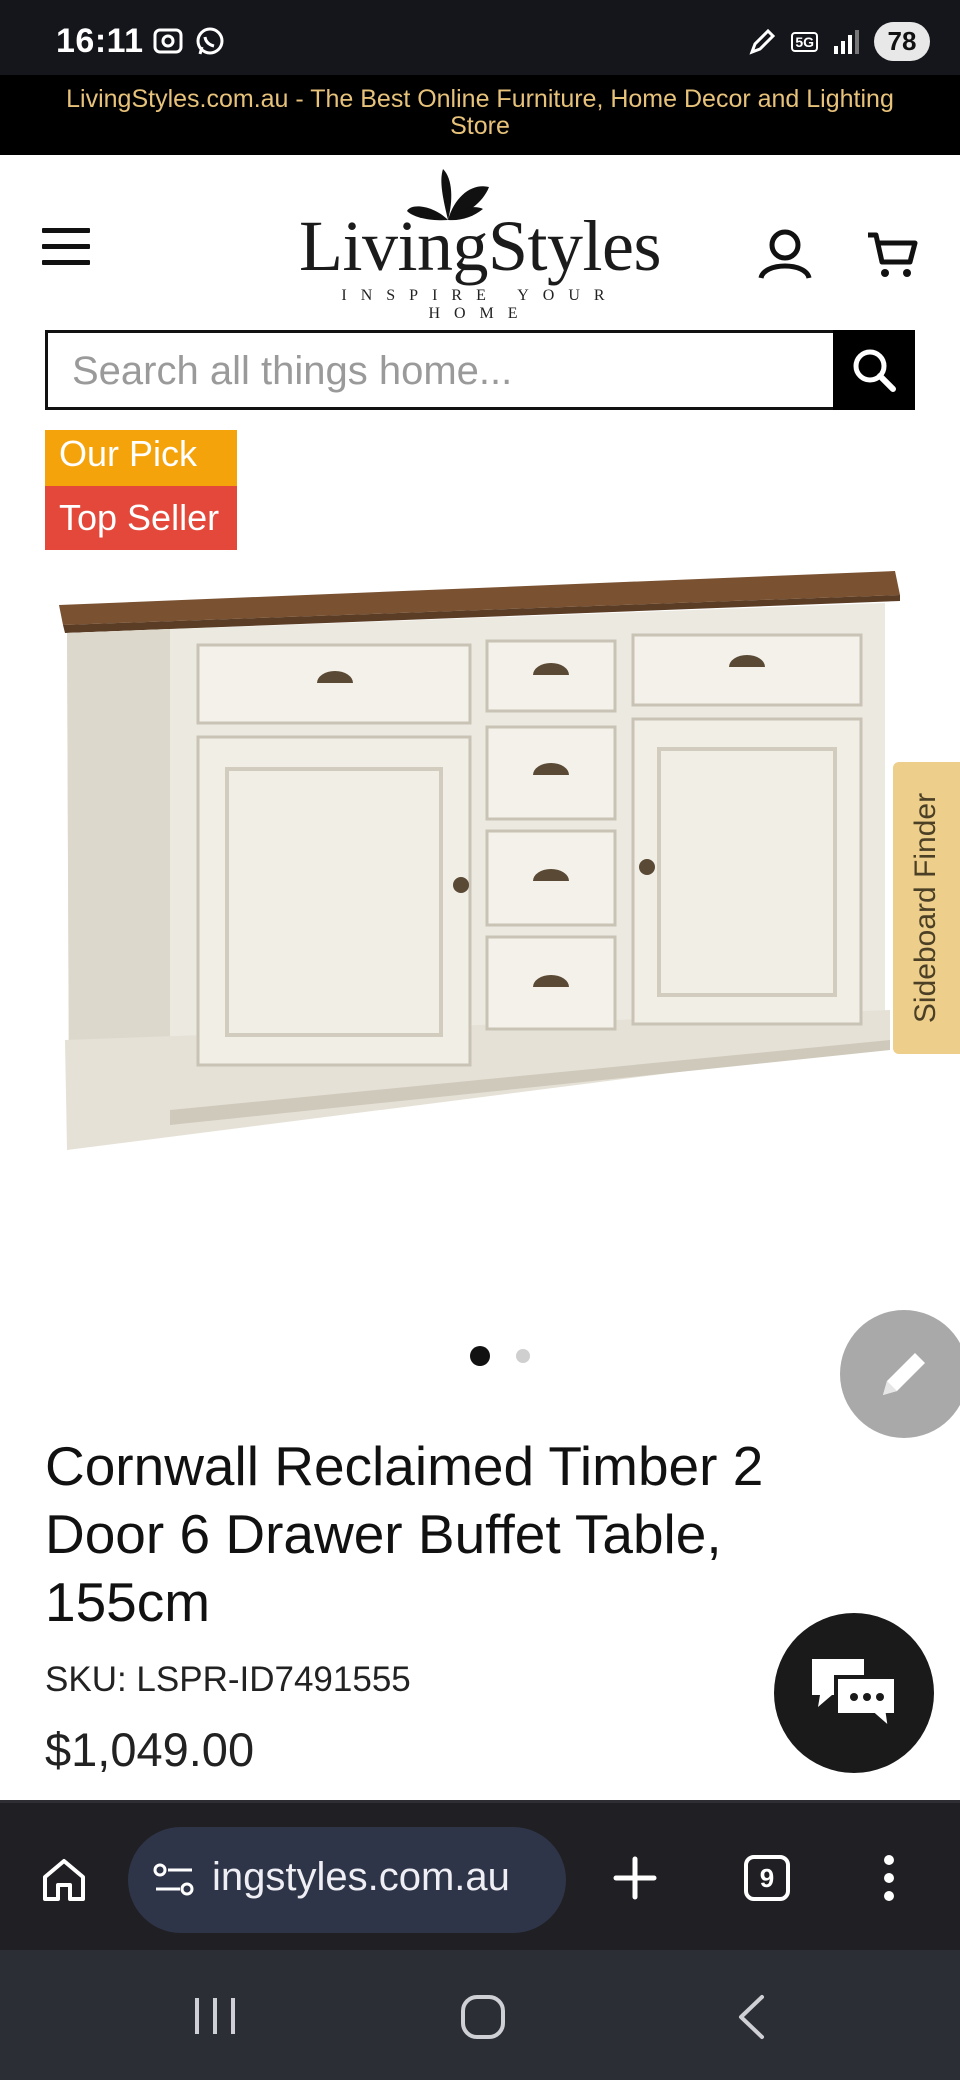 The height and width of the screenshot is (2080, 960). What do you see at coordinates (480, 37) in the screenshot?
I see `status-bar: 16:11 5G 78` at bounding box center [480, 37].